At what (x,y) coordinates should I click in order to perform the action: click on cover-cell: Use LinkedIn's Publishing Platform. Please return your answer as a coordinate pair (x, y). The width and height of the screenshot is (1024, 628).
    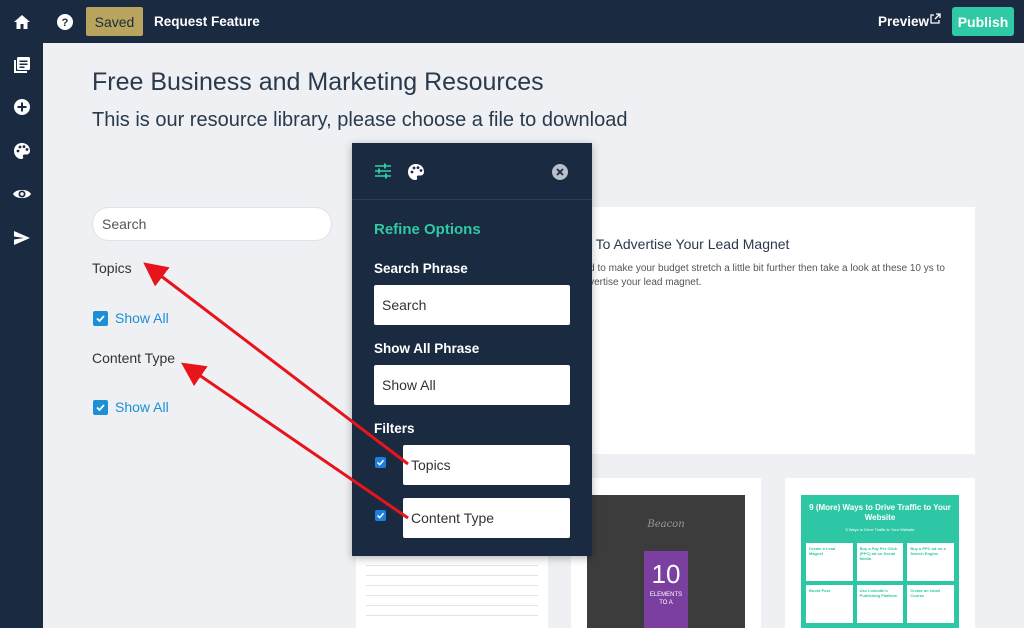
    Looking at the image, I should click on (880, 604).